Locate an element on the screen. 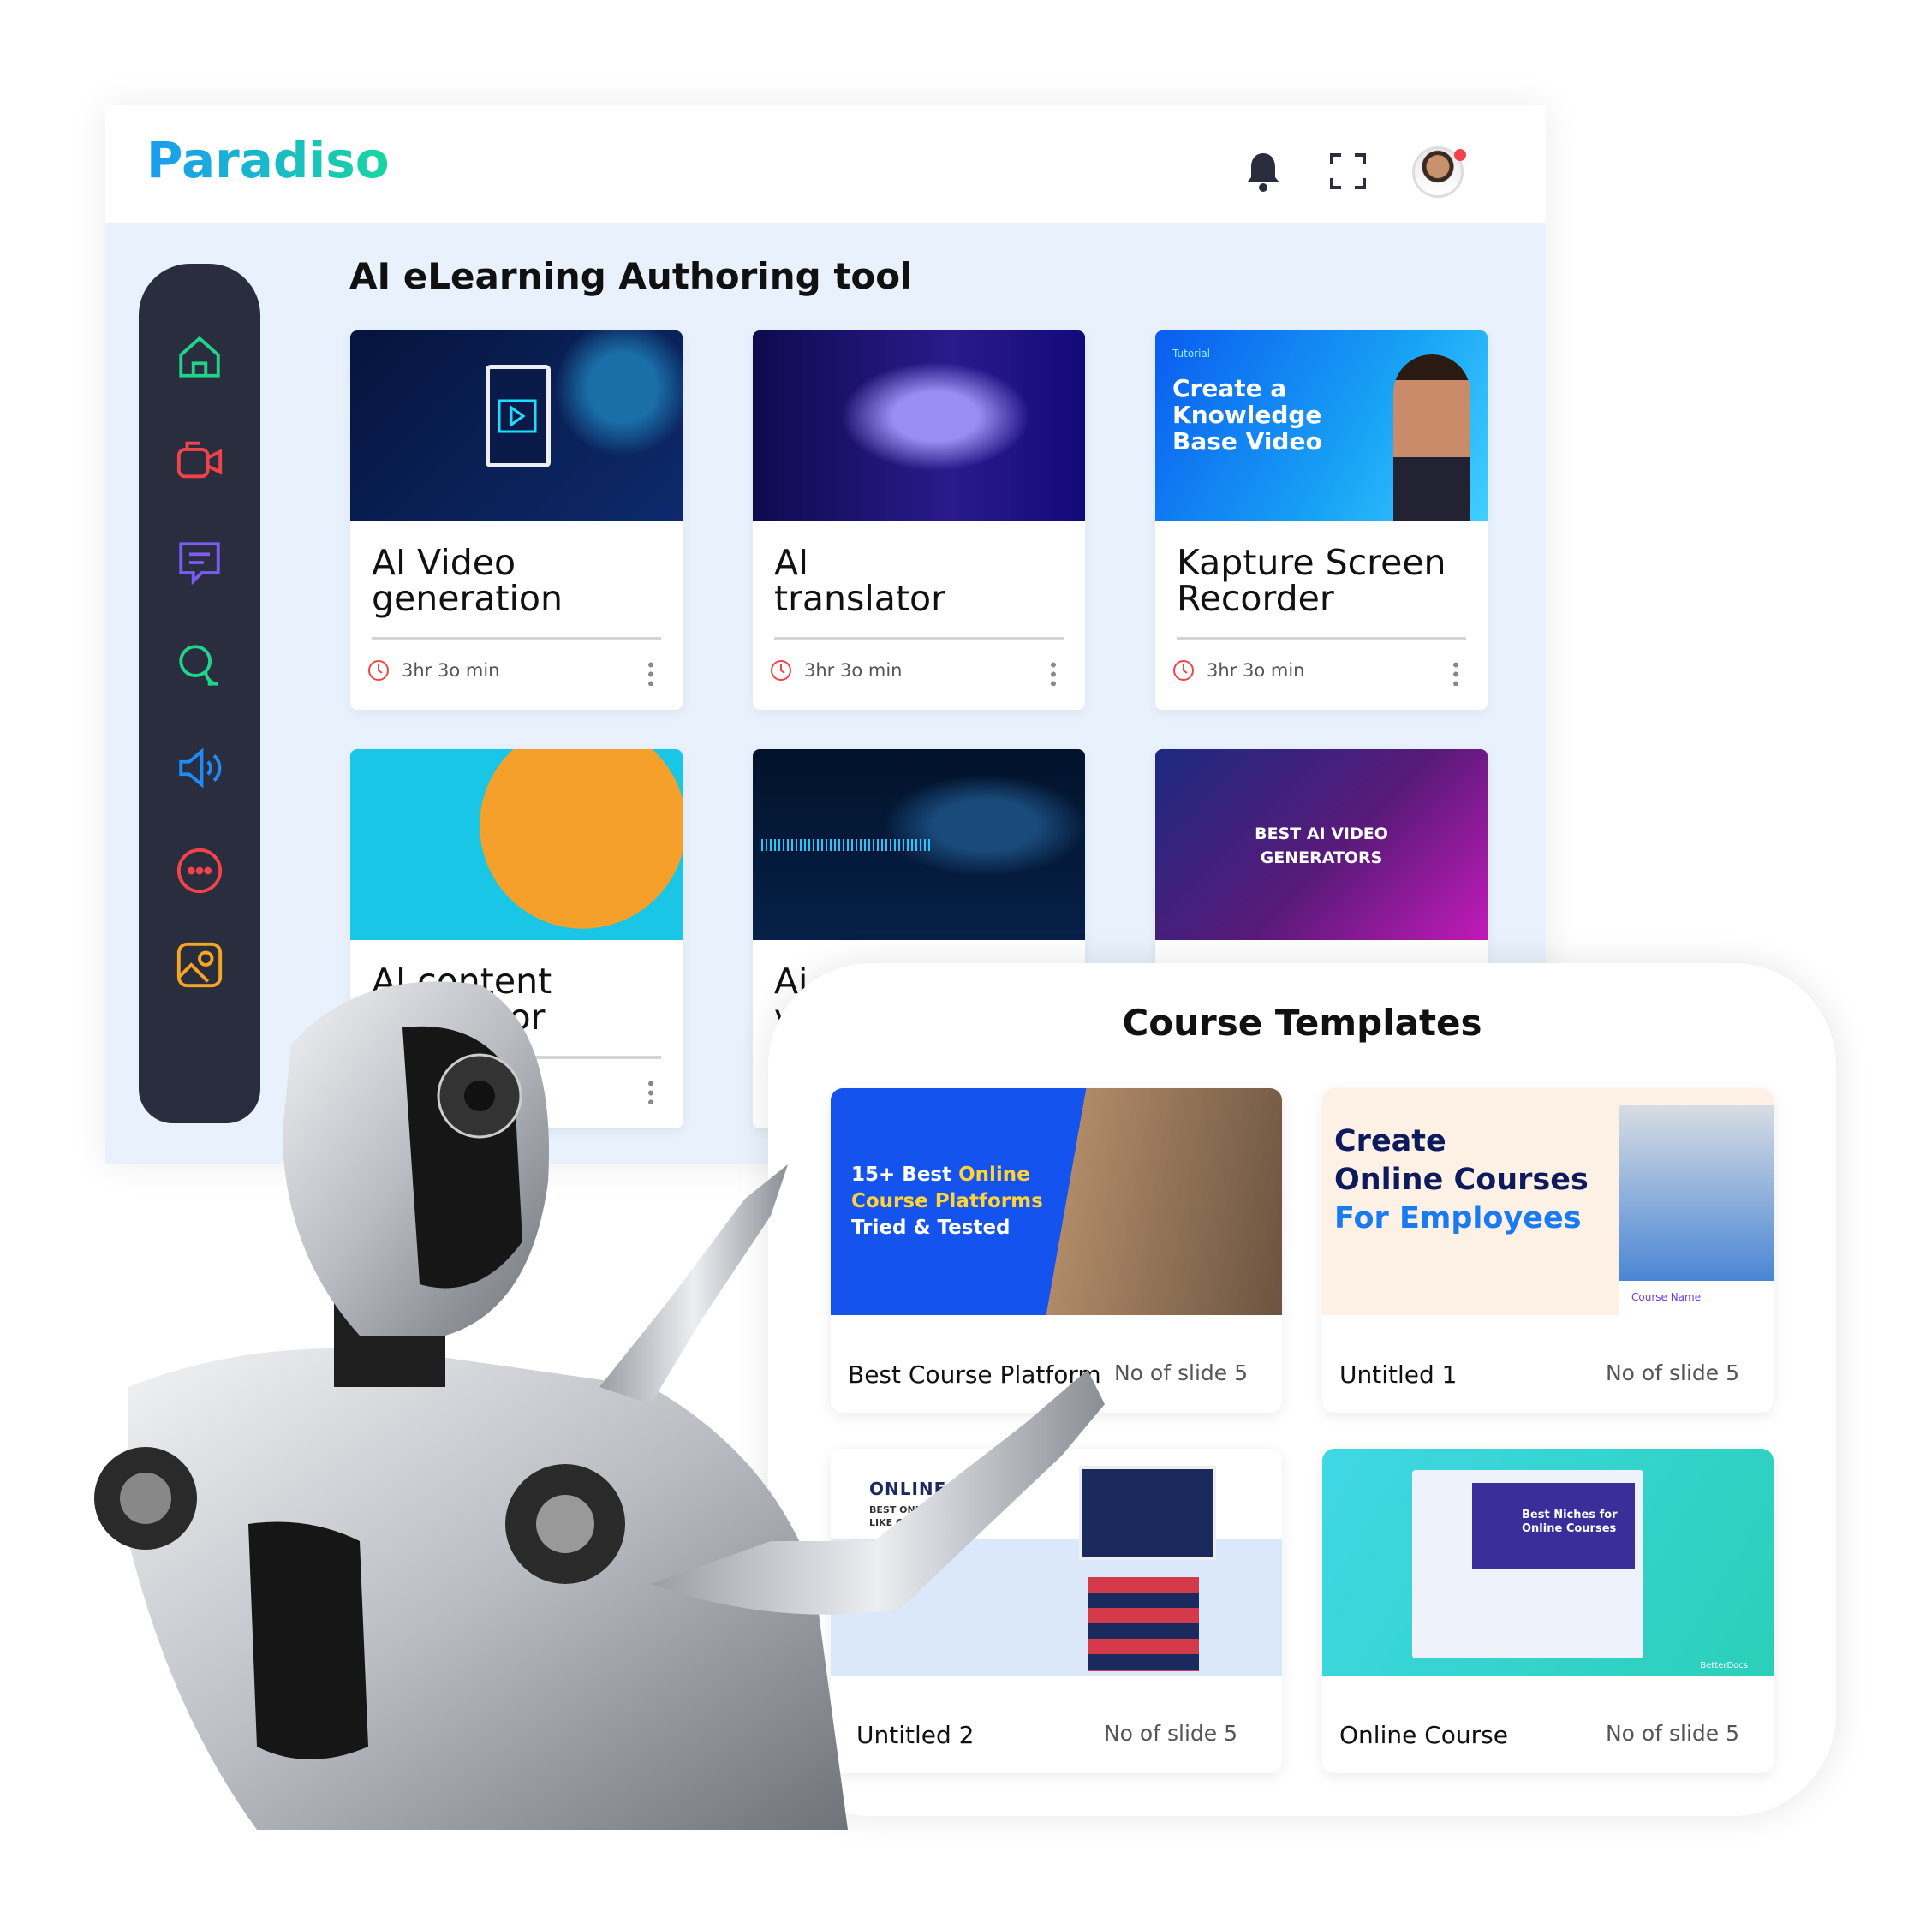  course-card: AI content generator is located at coordinates (516, 939).